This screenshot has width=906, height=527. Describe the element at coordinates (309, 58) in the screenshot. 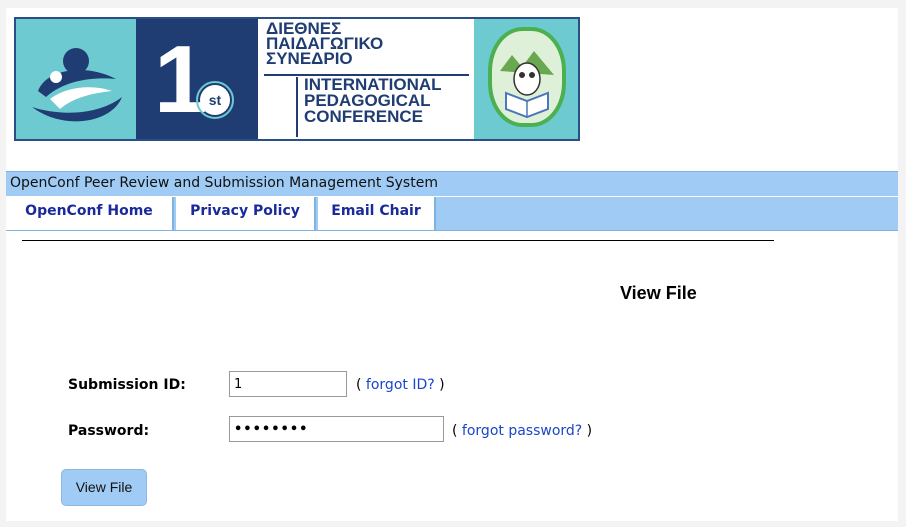

I see `greek-title-line: ΣΥΝΕΔΡΙΟ` at that location.